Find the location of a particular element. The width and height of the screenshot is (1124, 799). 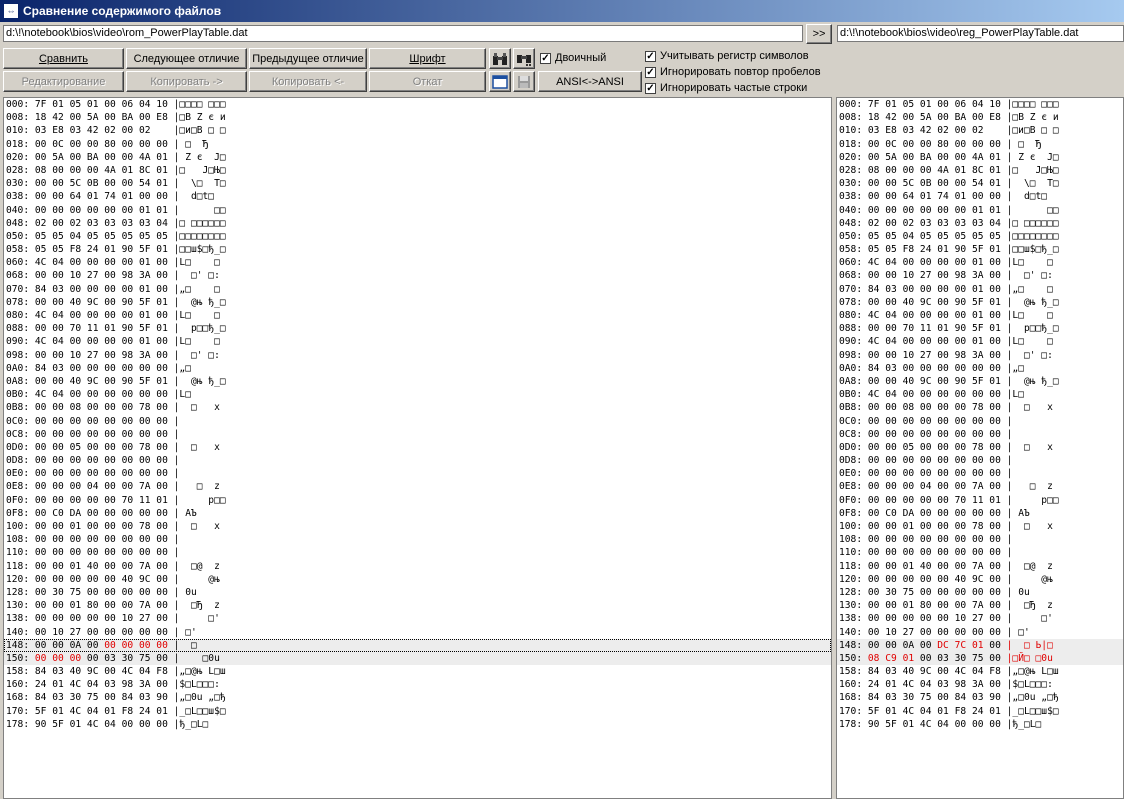

lines-checkbox: ✓ Игнорировать частые строки is located at coordinates (726, 88).